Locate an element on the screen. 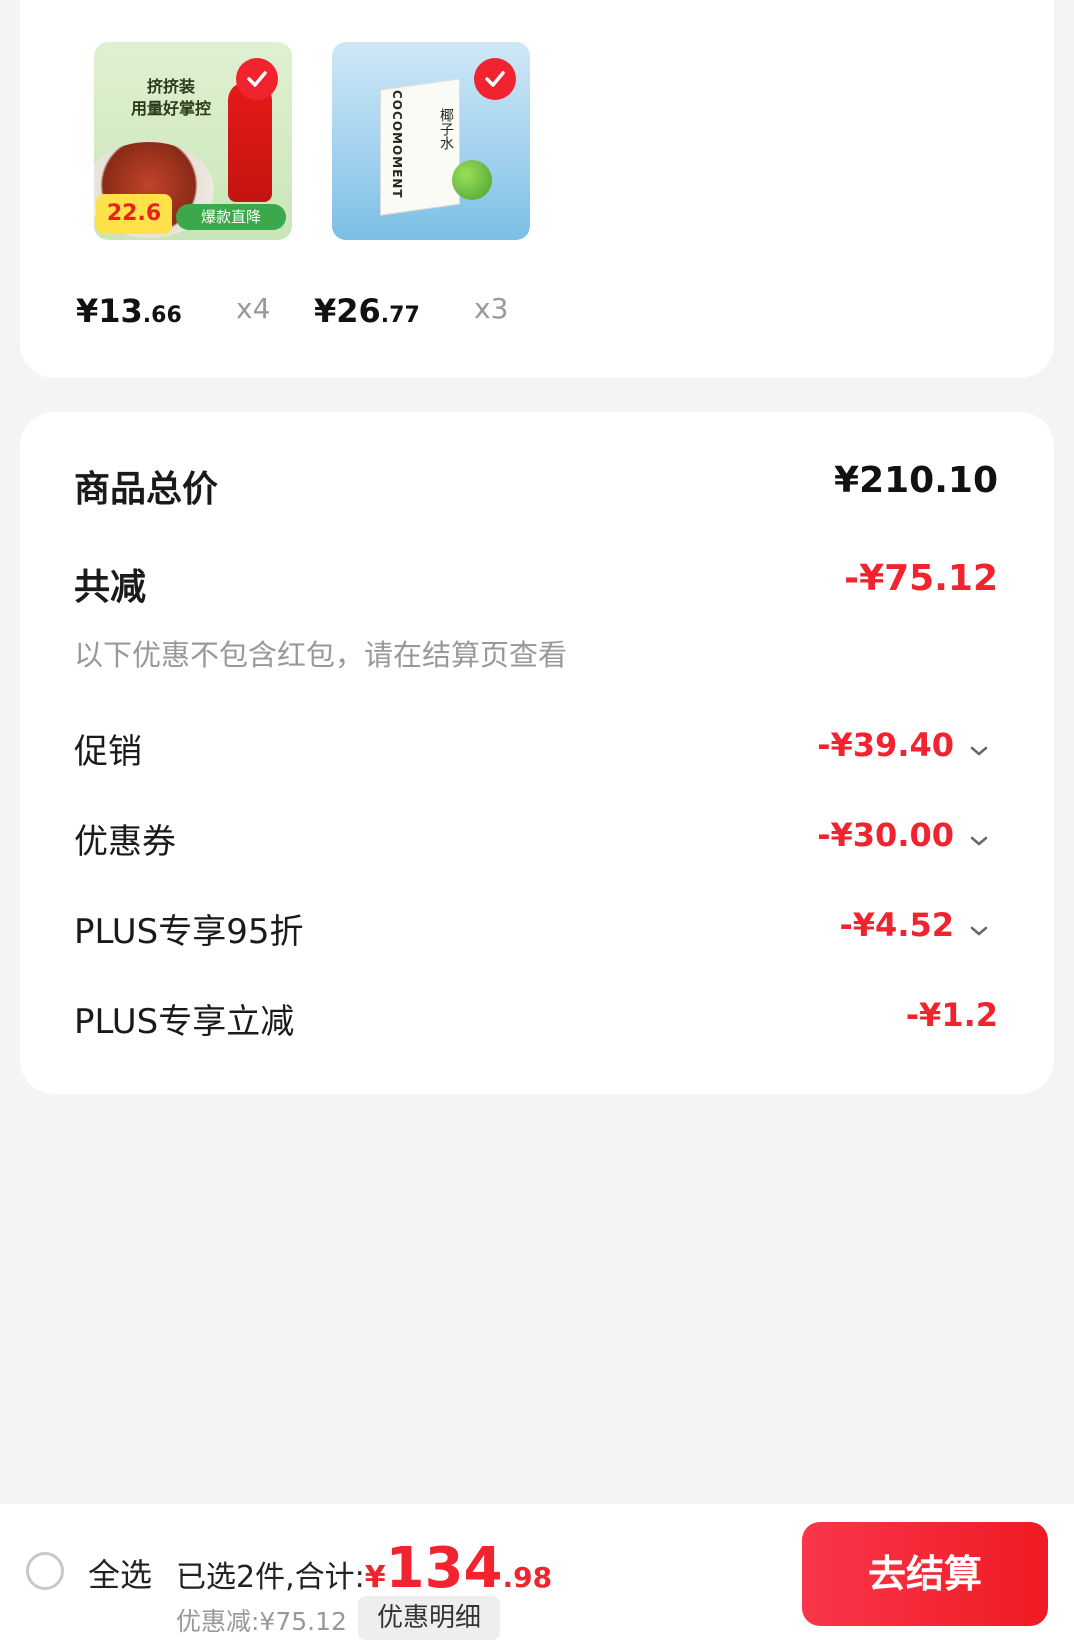 The image size is (1074, 1646). promotion-value: -¥39.40 is located at coordinates (885, 745).